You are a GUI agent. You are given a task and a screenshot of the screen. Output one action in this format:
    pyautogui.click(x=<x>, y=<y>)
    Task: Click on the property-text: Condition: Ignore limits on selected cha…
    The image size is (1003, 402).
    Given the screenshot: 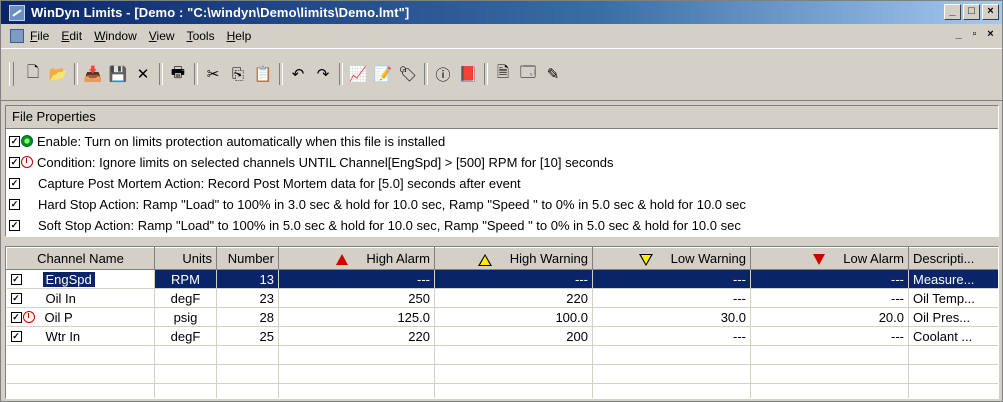 What is the action you would take?
    pyautogui.click(x=325, y=162)
    